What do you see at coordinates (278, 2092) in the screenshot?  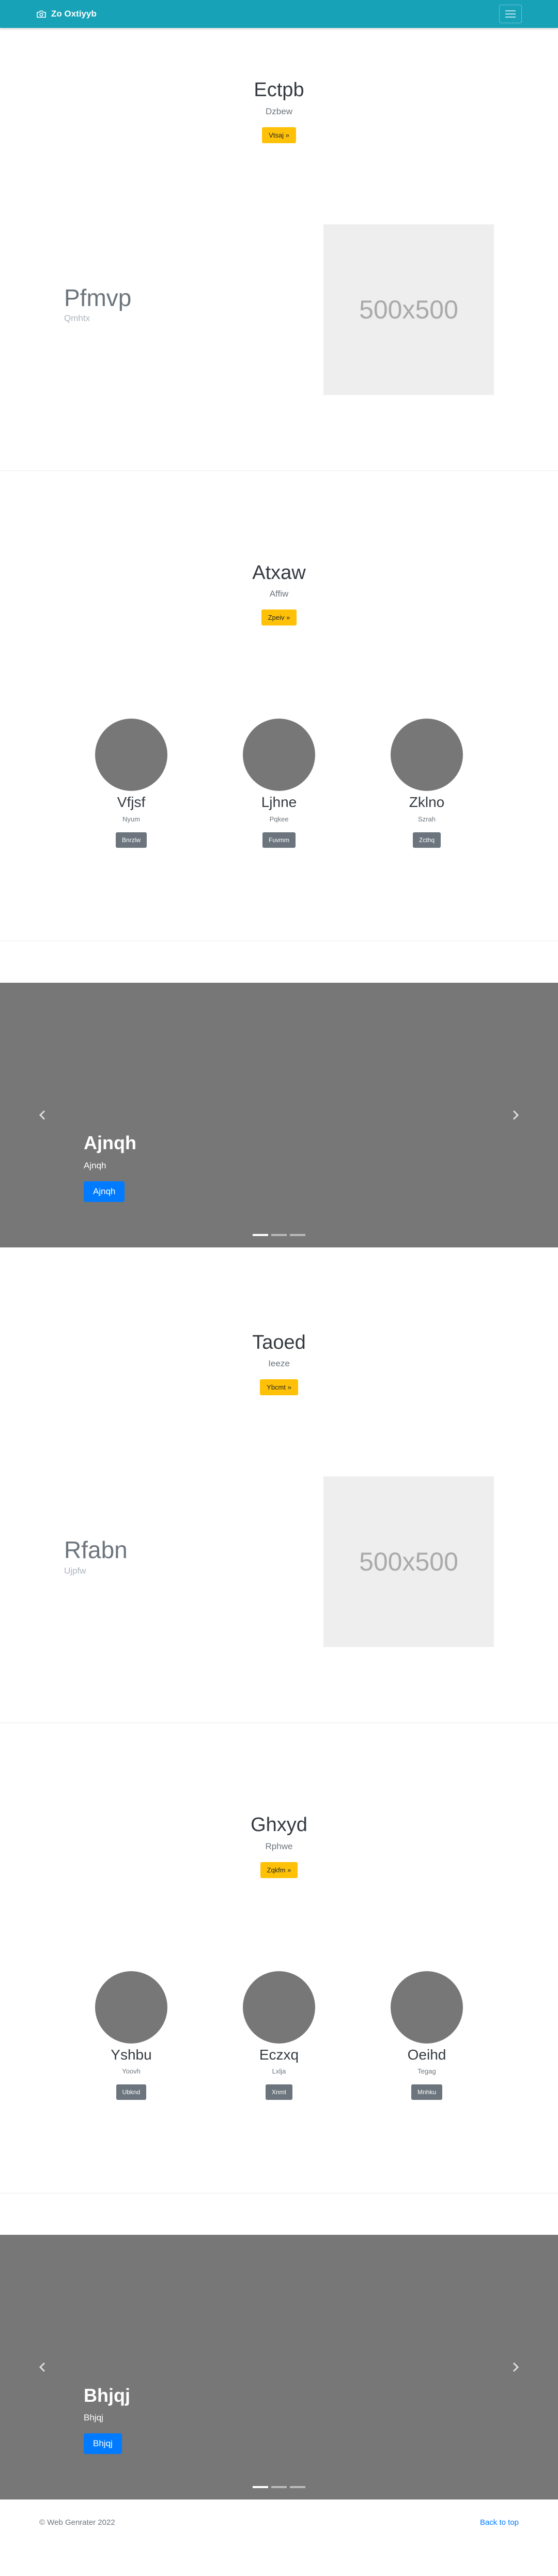 I see `member-button: Xnmt` at bounding box center [278, 2092].